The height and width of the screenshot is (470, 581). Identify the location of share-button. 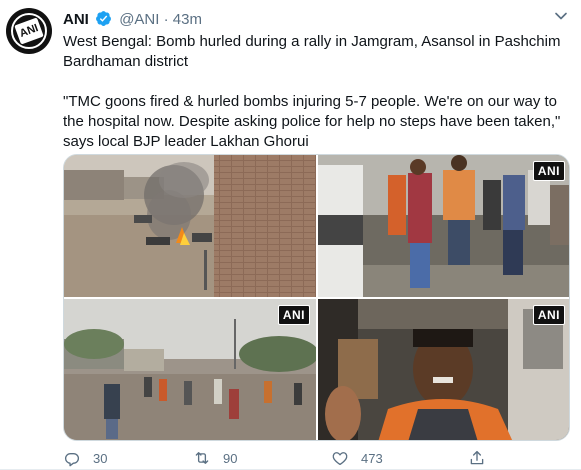
(483, 458).